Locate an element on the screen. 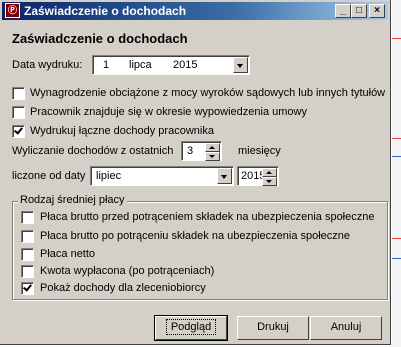 This screenshot has height=347, width=401. preview-button: Podgląd is located at coordinates (191, 328).